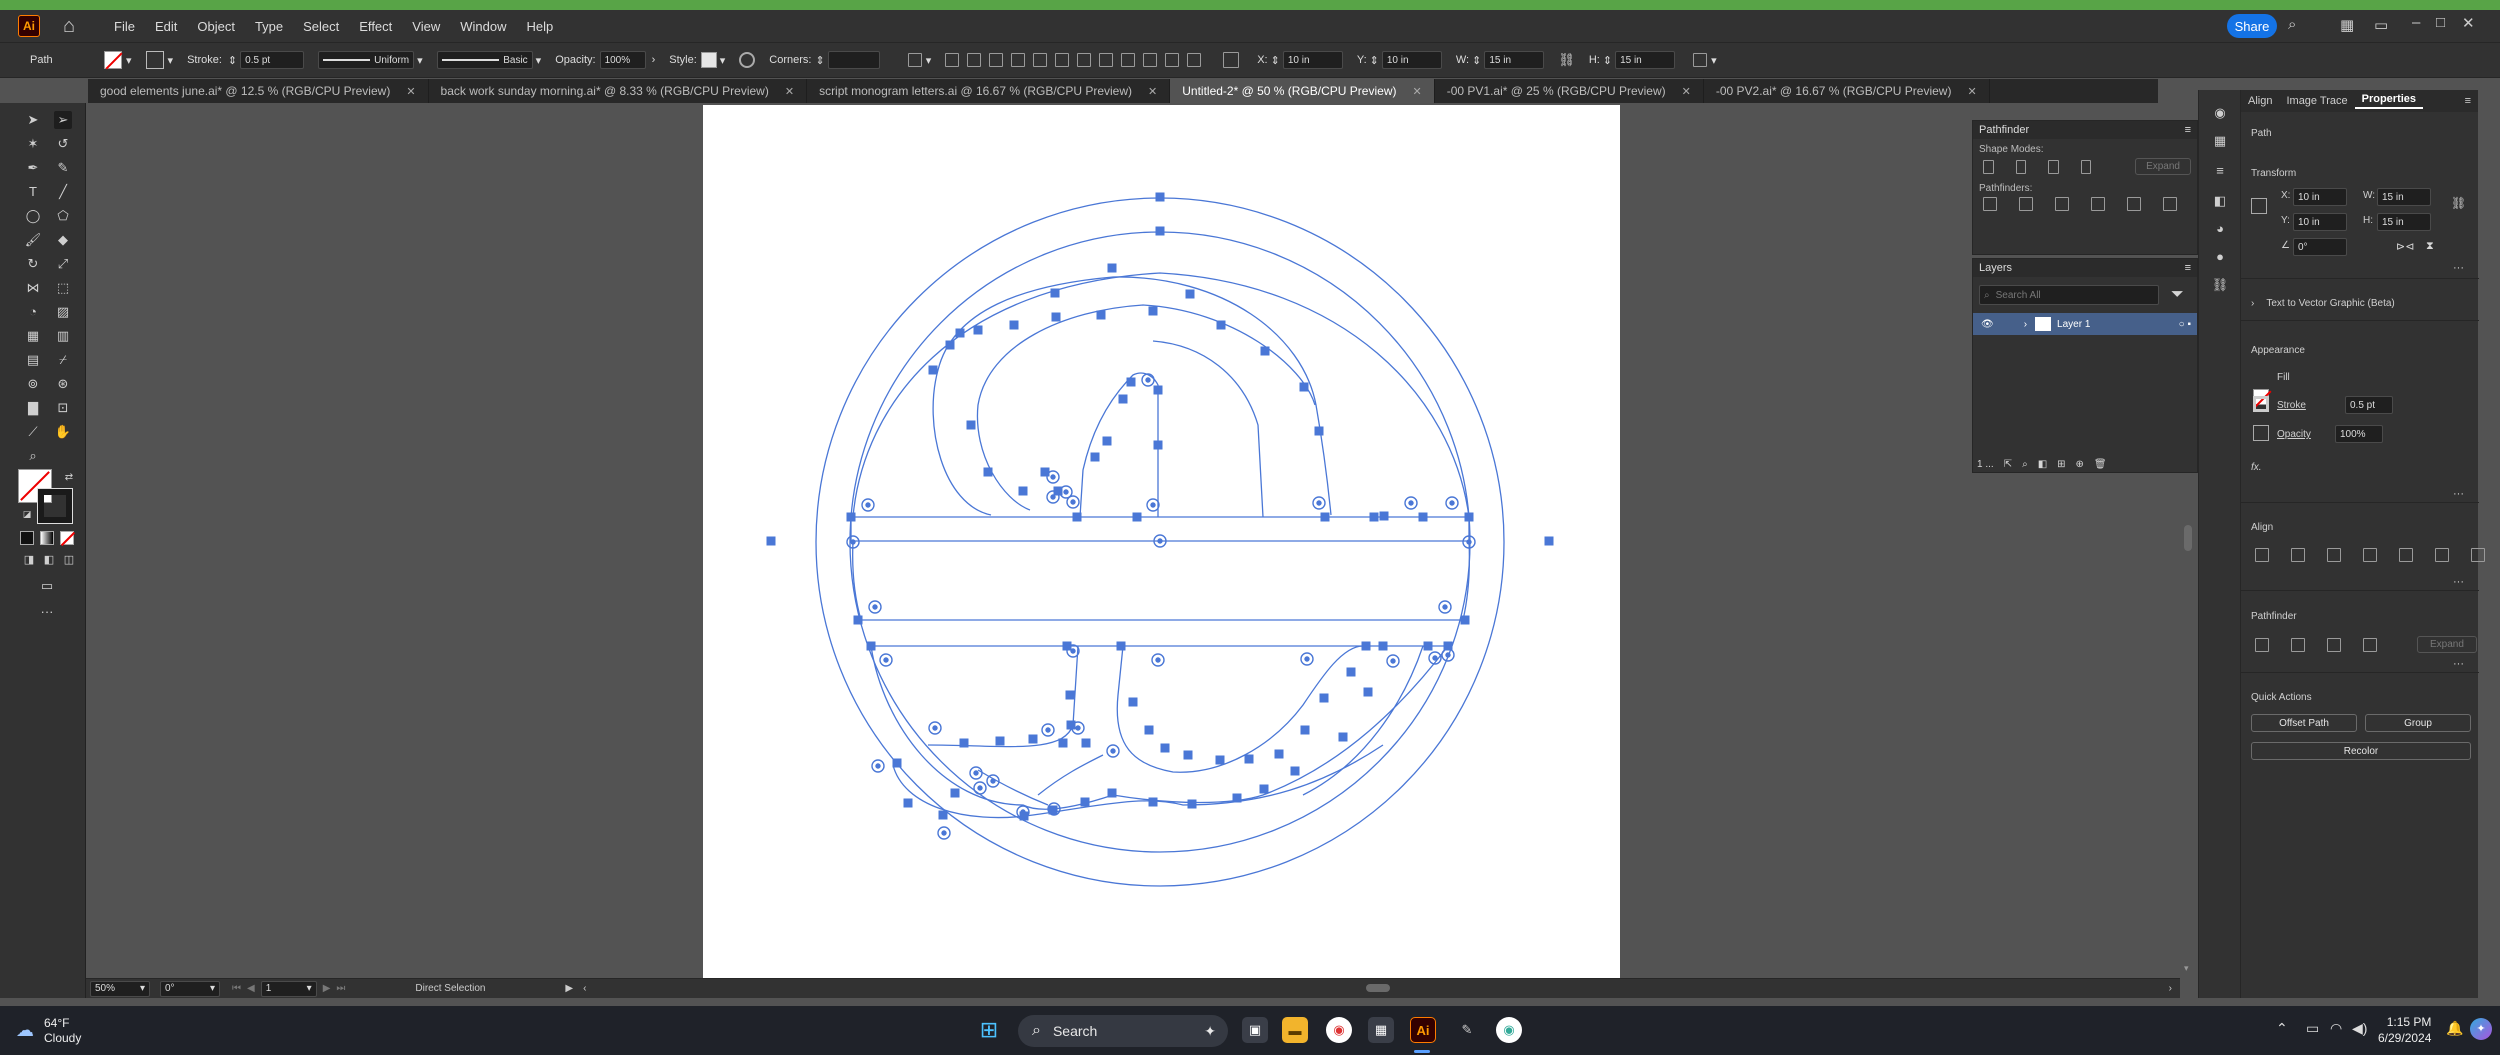 The width and height of the screenshot is (2500, 1055). I want to click on align-bottom-icon, so click(1062, 60).